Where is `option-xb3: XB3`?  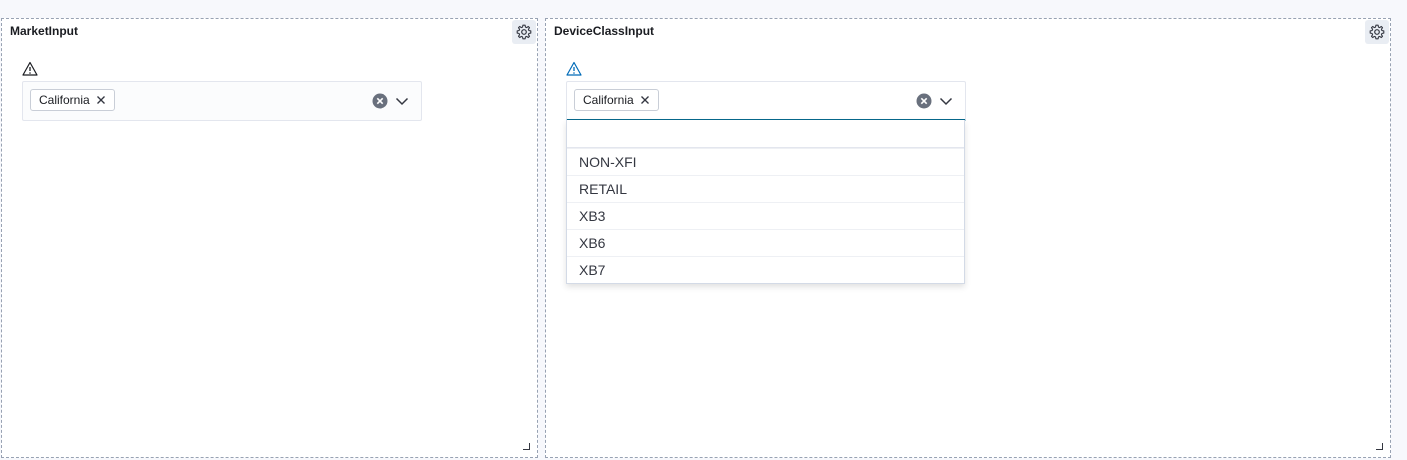 option-xb3: XB3 is located at coordinates (765, 215).